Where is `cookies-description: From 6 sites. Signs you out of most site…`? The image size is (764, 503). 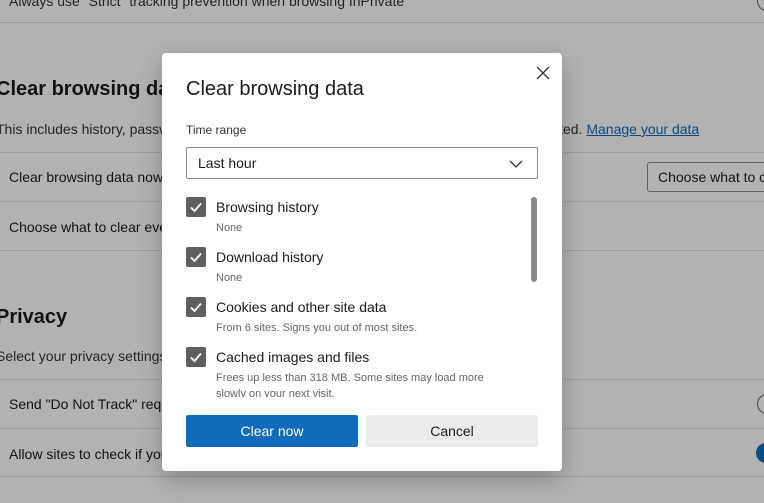
cookies-description: From 6 sites. Signs you out of most site… is located at coordinates (317, 328).